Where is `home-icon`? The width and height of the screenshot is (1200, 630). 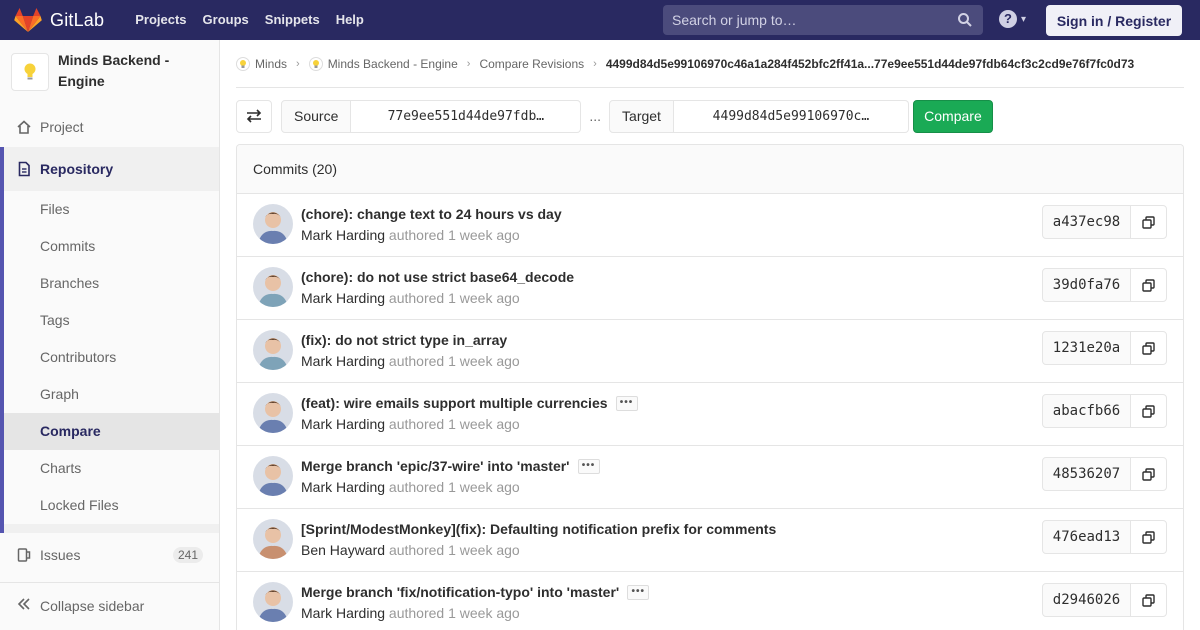 home-icon is located at coordinates (24, 127).